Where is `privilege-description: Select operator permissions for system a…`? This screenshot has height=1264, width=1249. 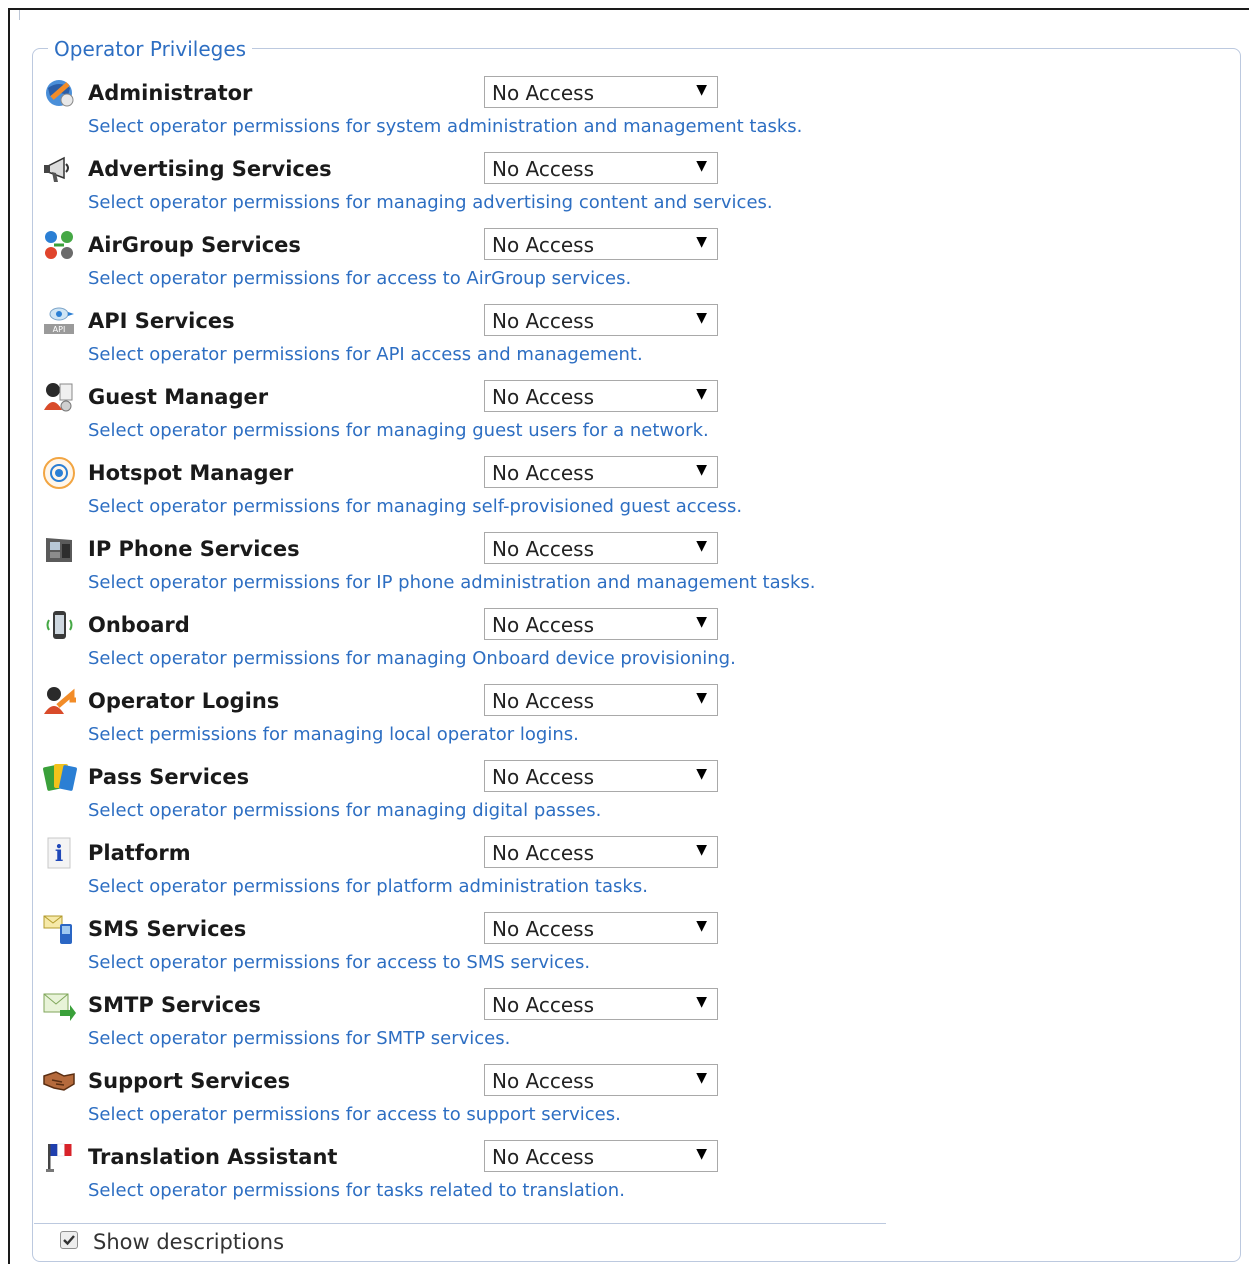
privilege-description: Select operator permissions for system a… is located at coordinates (445, 126).